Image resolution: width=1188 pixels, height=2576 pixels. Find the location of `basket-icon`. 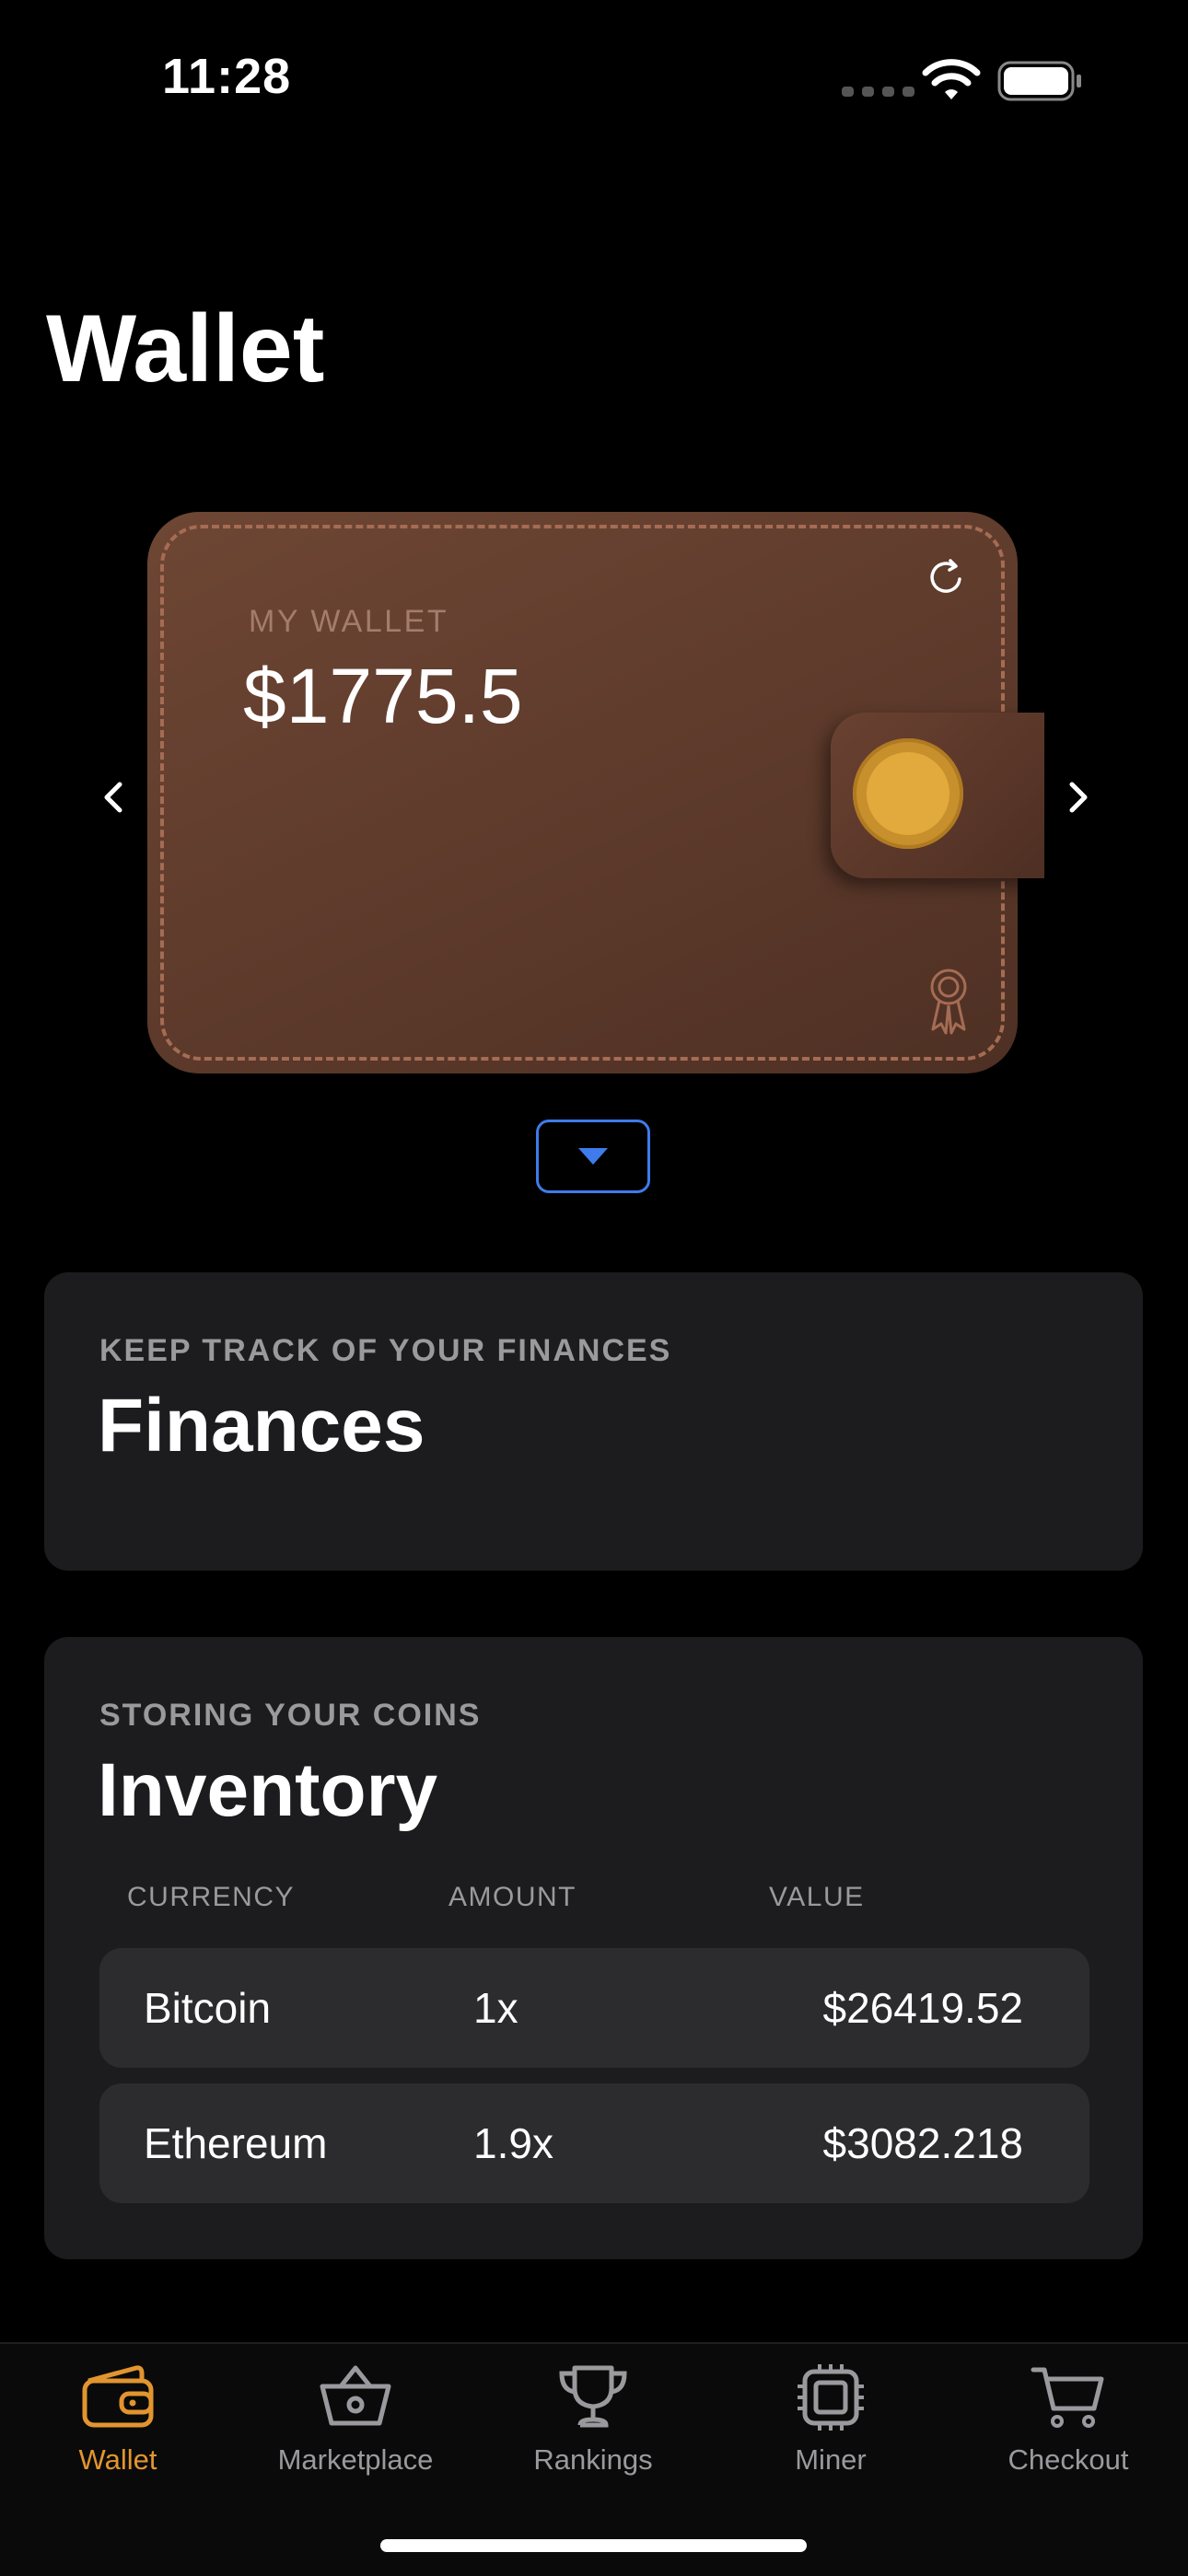

basket-icon is located at coordinates (355, 2395).